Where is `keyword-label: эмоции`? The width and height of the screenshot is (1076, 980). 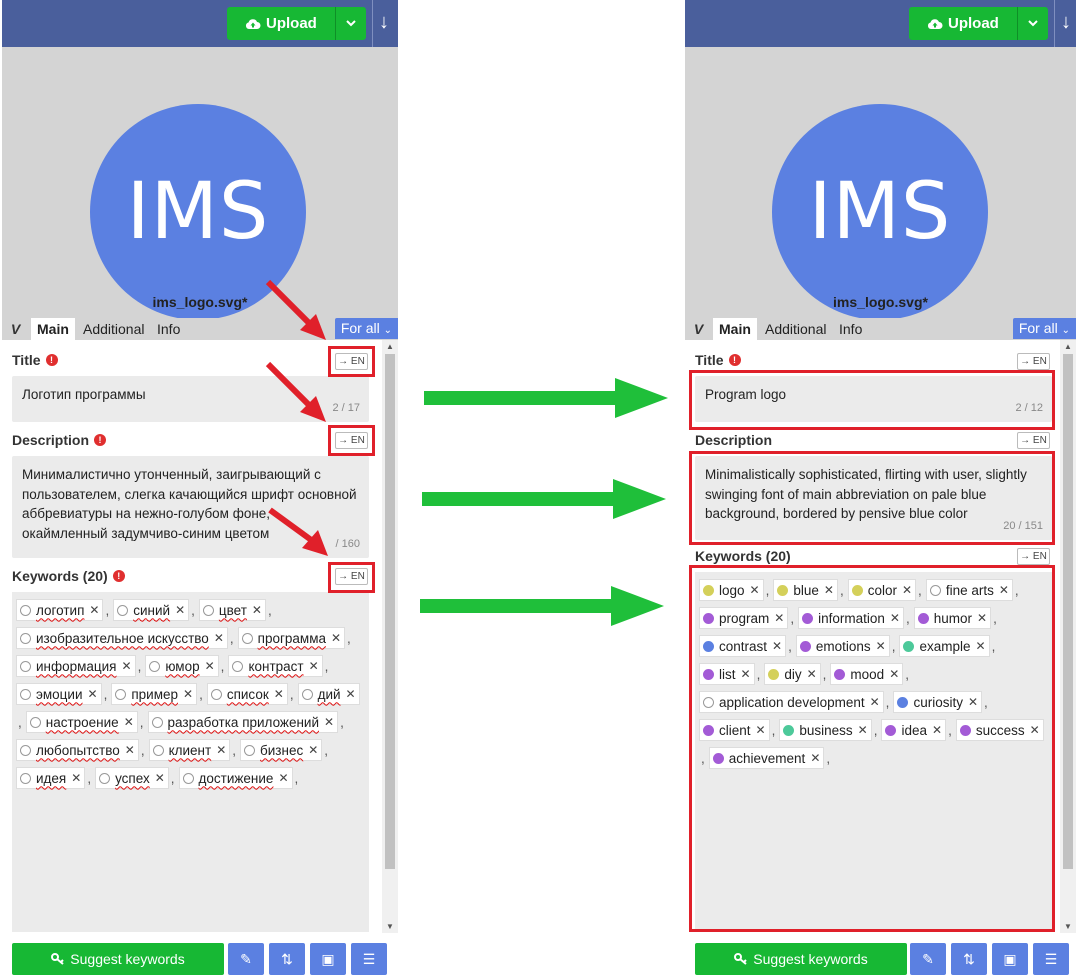 keyword-label: эмоции is located at coordinates (59, 694).